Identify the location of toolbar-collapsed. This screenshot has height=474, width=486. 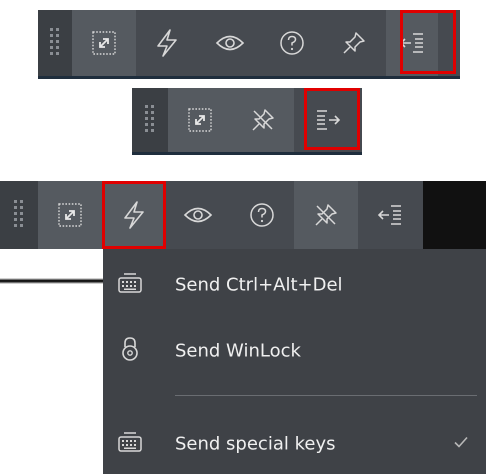
(247, 121).